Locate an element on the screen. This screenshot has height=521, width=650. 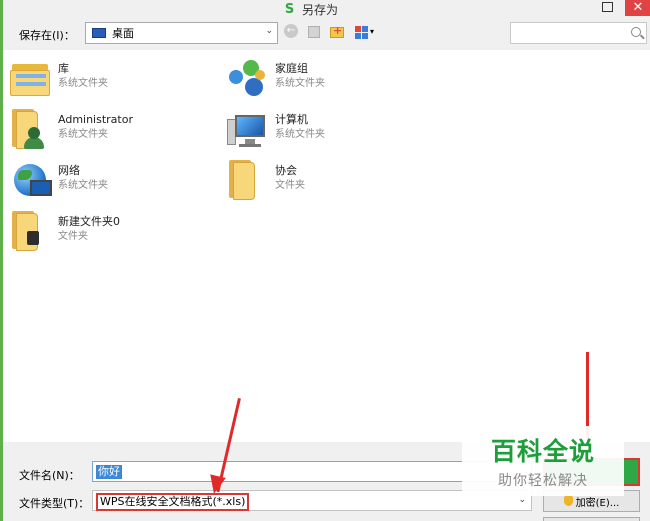
shield-icon is located at coordinates (568, 501).